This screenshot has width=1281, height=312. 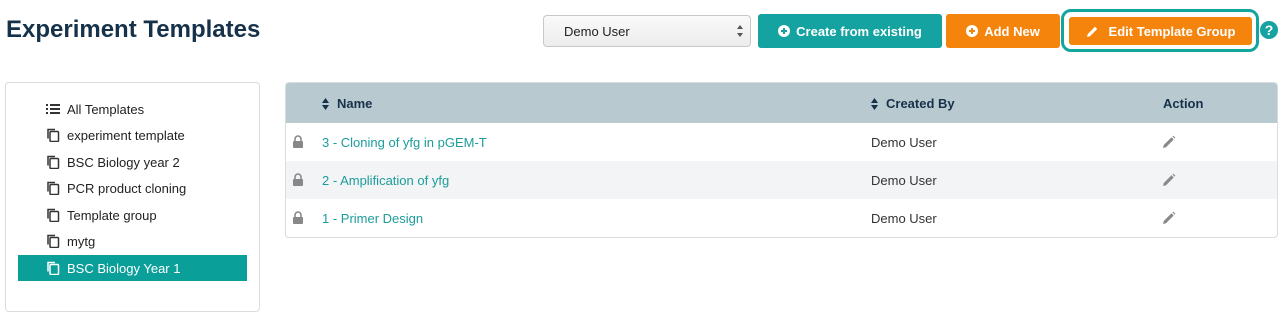 What do you see at coordinates (127, 188) in the screenshot?
I see `sidebar-item-label: PCR product cloning` at bounding box center [127, 188].